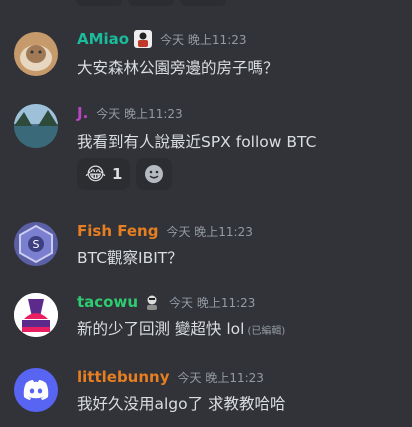 The width and height of the screenshot is (412, 427). I want to click on discord-logo-icon, so click(36, 390).